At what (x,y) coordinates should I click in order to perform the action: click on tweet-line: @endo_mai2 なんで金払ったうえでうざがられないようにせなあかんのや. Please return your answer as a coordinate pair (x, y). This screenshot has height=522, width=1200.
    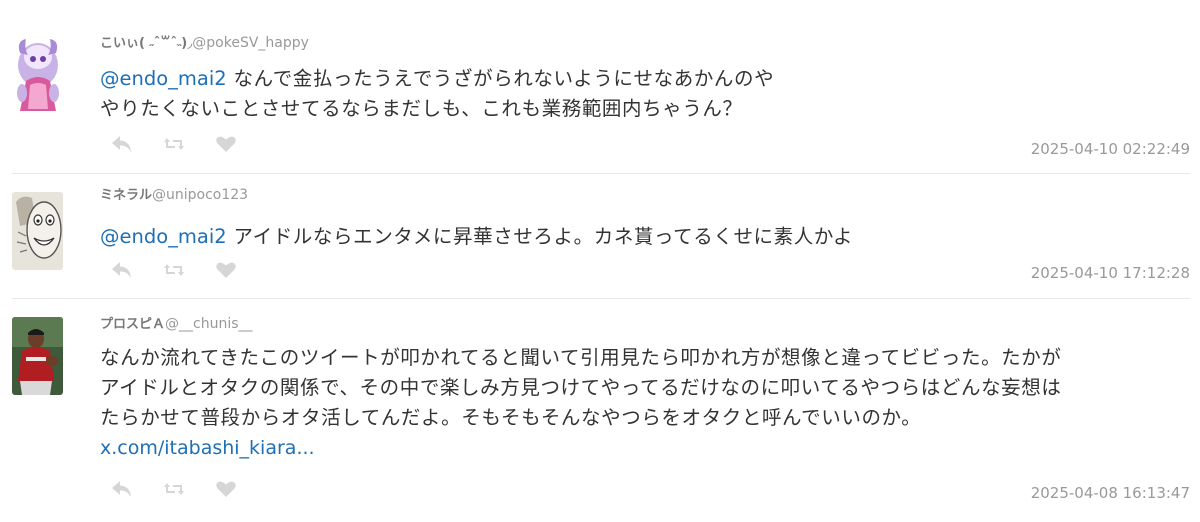
    Looking at the image, I should click on (645, 79).